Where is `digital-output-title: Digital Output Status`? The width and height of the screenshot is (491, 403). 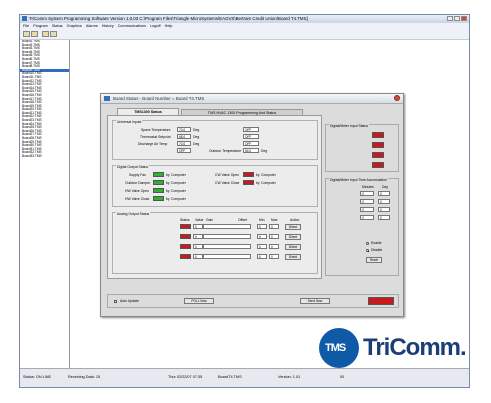 digital-output-title: Digital Output Status is located at coordinates (133, 167).